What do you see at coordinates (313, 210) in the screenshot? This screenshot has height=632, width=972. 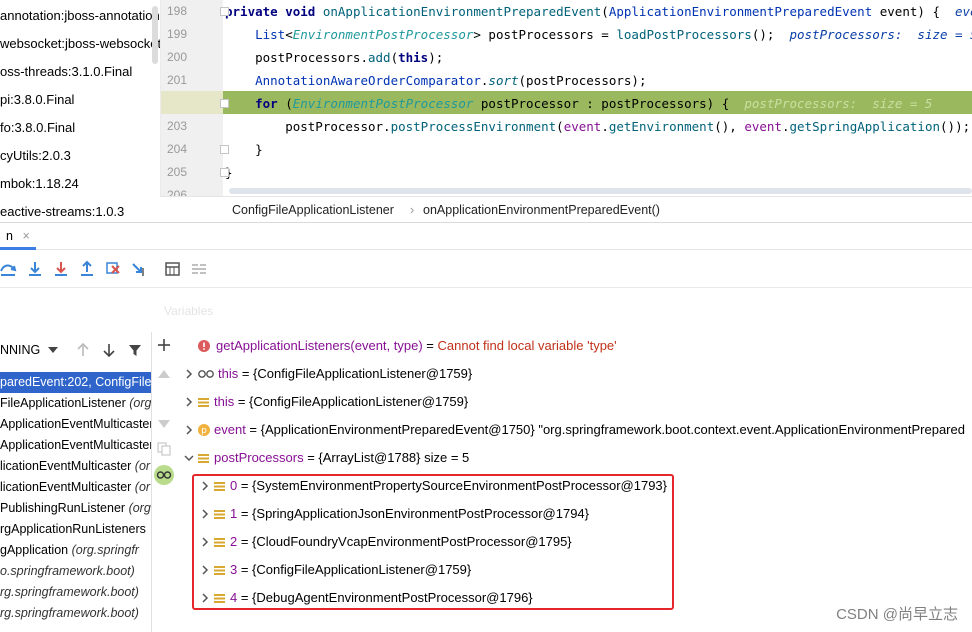 I see `breadcrumb-class: ConfigFileApplicationListener` at bounding box center [313, 210].